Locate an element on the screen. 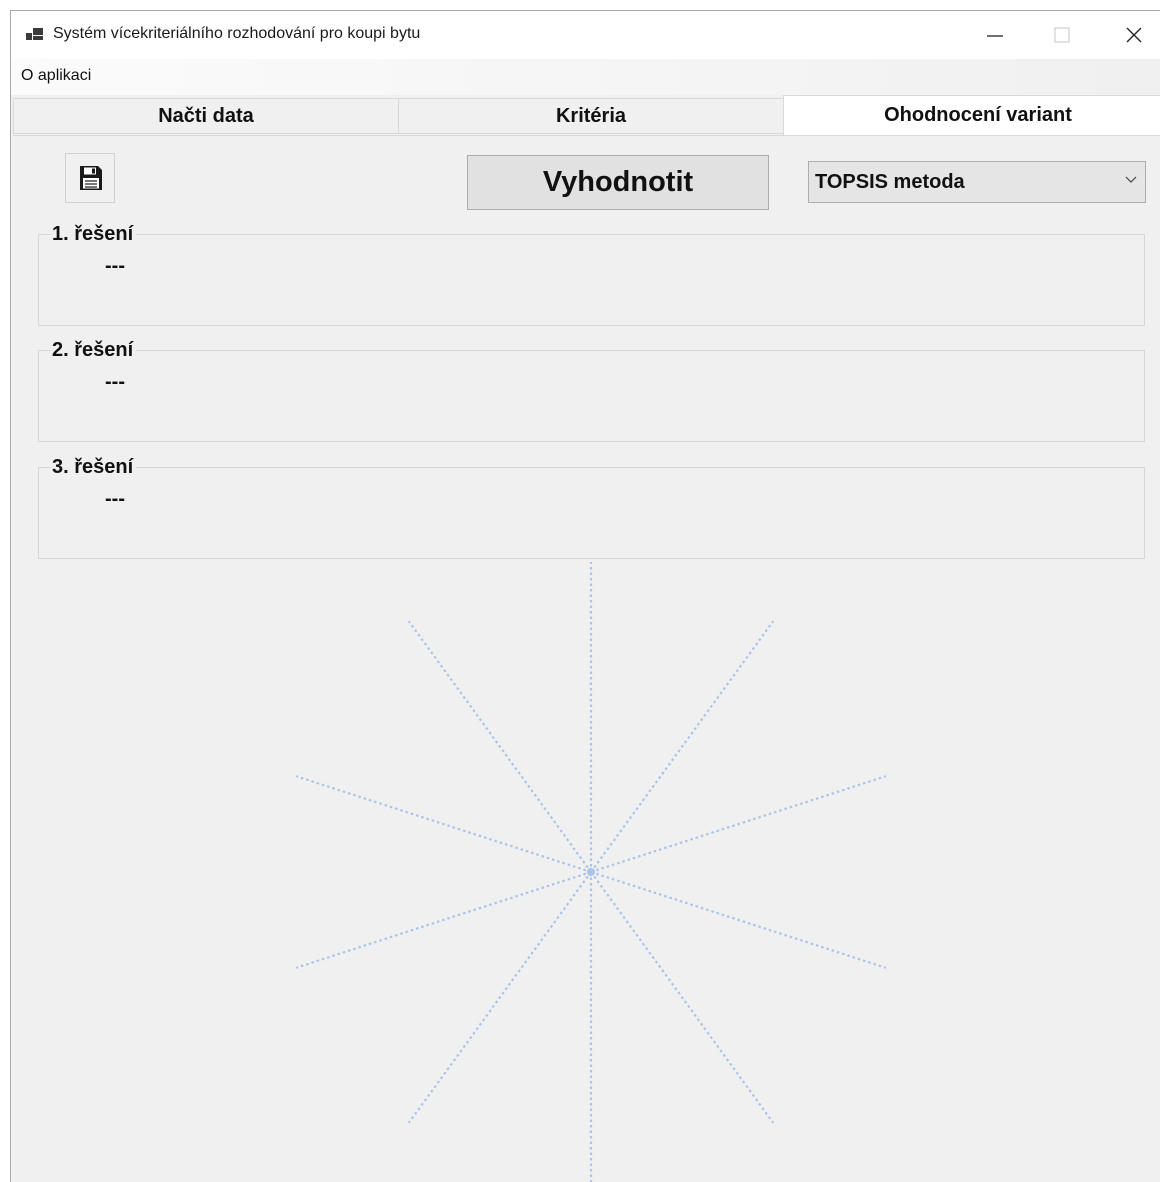 This screenshot has height=1182, width=1160. tab-strip: Načti data Kritéria Ohodnocení variant is located at coordinates (586, 115).